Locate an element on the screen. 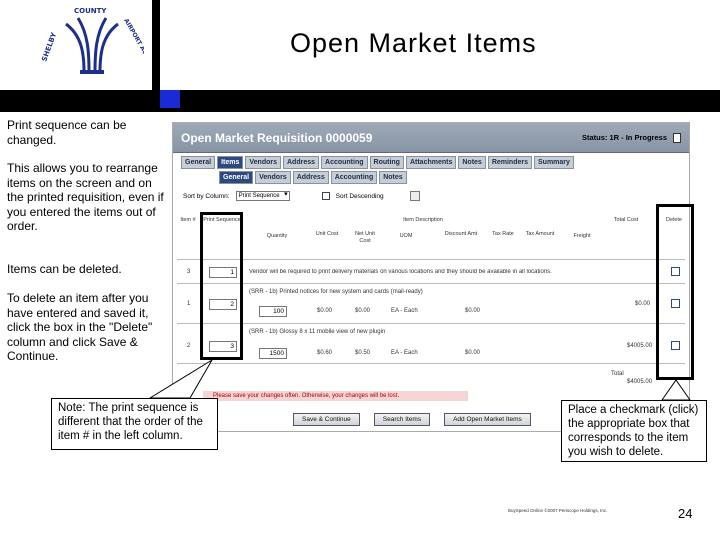  page-number: 24 is located at coordinates (685, 513).